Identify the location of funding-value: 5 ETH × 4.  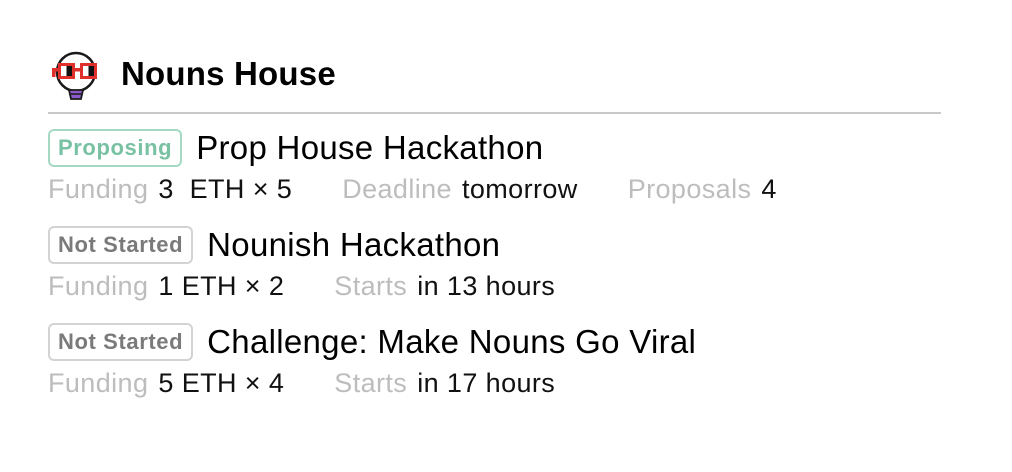
(221, 382).